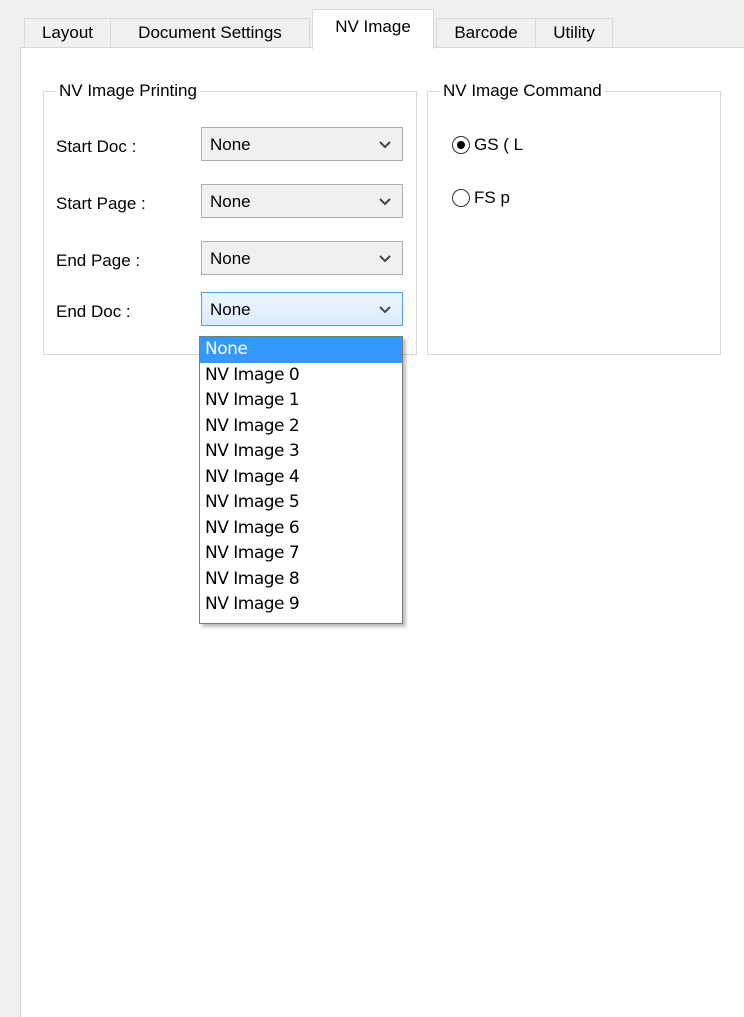 The width and height of the screenshot is (744, 1017). What do you see at coordinates (93, 311) in the screenshot?
I see `end-doc-label: End Doc :` at bounding box center [93, 311].